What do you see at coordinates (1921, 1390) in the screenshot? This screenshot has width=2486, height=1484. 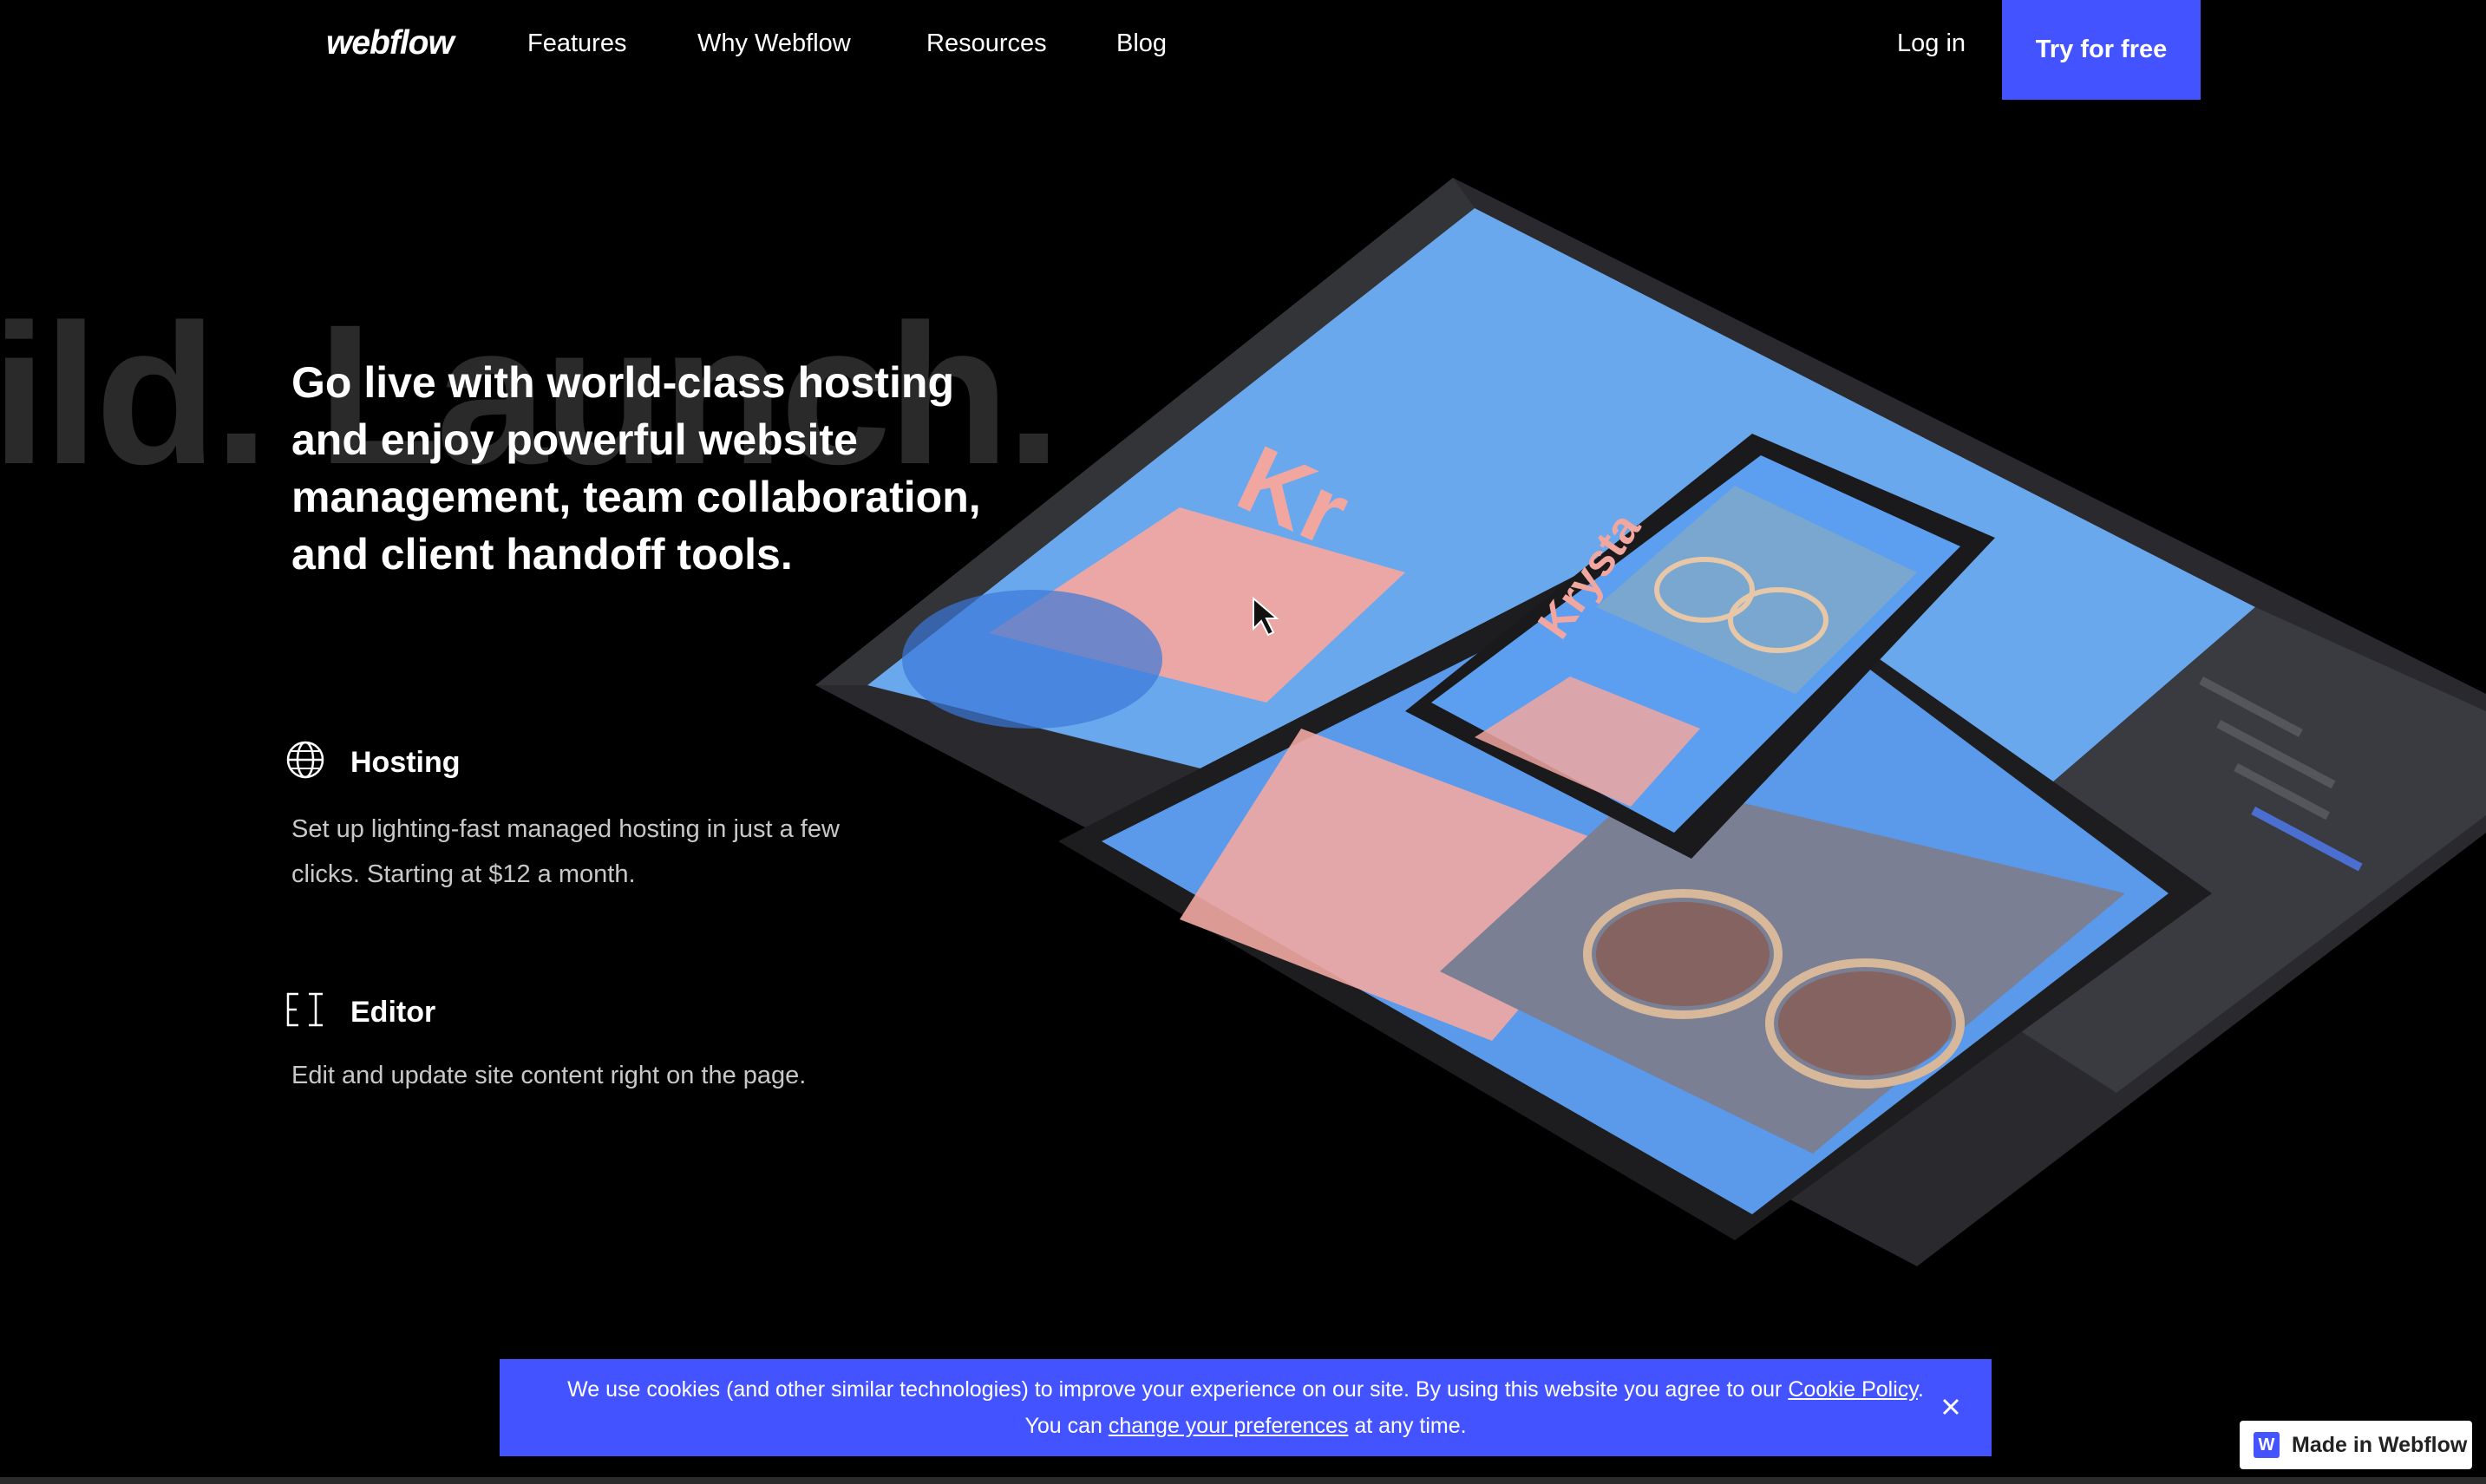 I see `cookie-text-end: .` at bounding box center [1921, 1390].